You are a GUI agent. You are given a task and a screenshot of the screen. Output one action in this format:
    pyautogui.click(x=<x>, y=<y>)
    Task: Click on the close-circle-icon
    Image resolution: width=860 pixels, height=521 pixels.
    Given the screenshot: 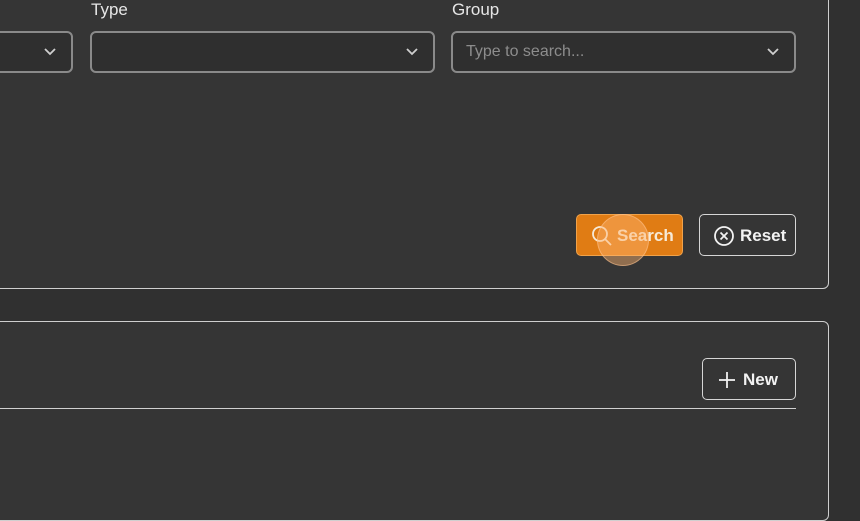 What is the action you would take?
    pyautogui.click(x=724, y=236)
    